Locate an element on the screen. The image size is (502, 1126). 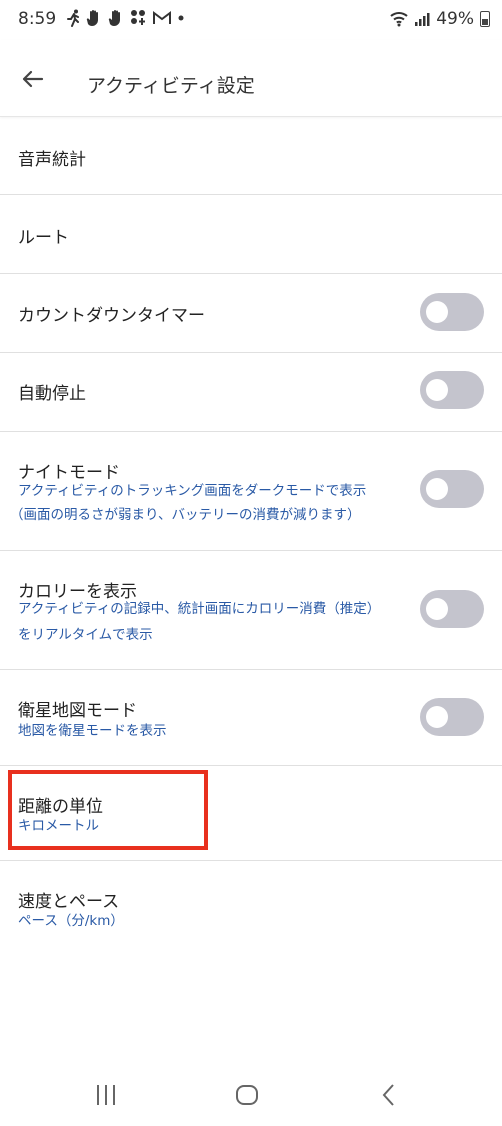
setting-subtitle: をリアルタイムで表示 is located at coordinates (85, 635).